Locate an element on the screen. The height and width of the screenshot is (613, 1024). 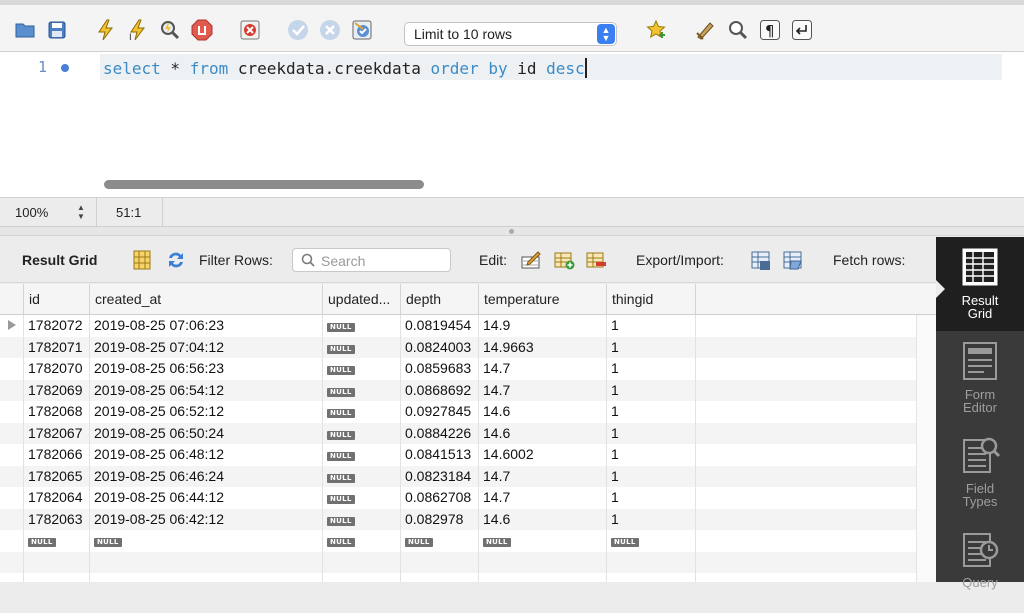
cell-created-at: NULL is located at coordinates (206, 541).